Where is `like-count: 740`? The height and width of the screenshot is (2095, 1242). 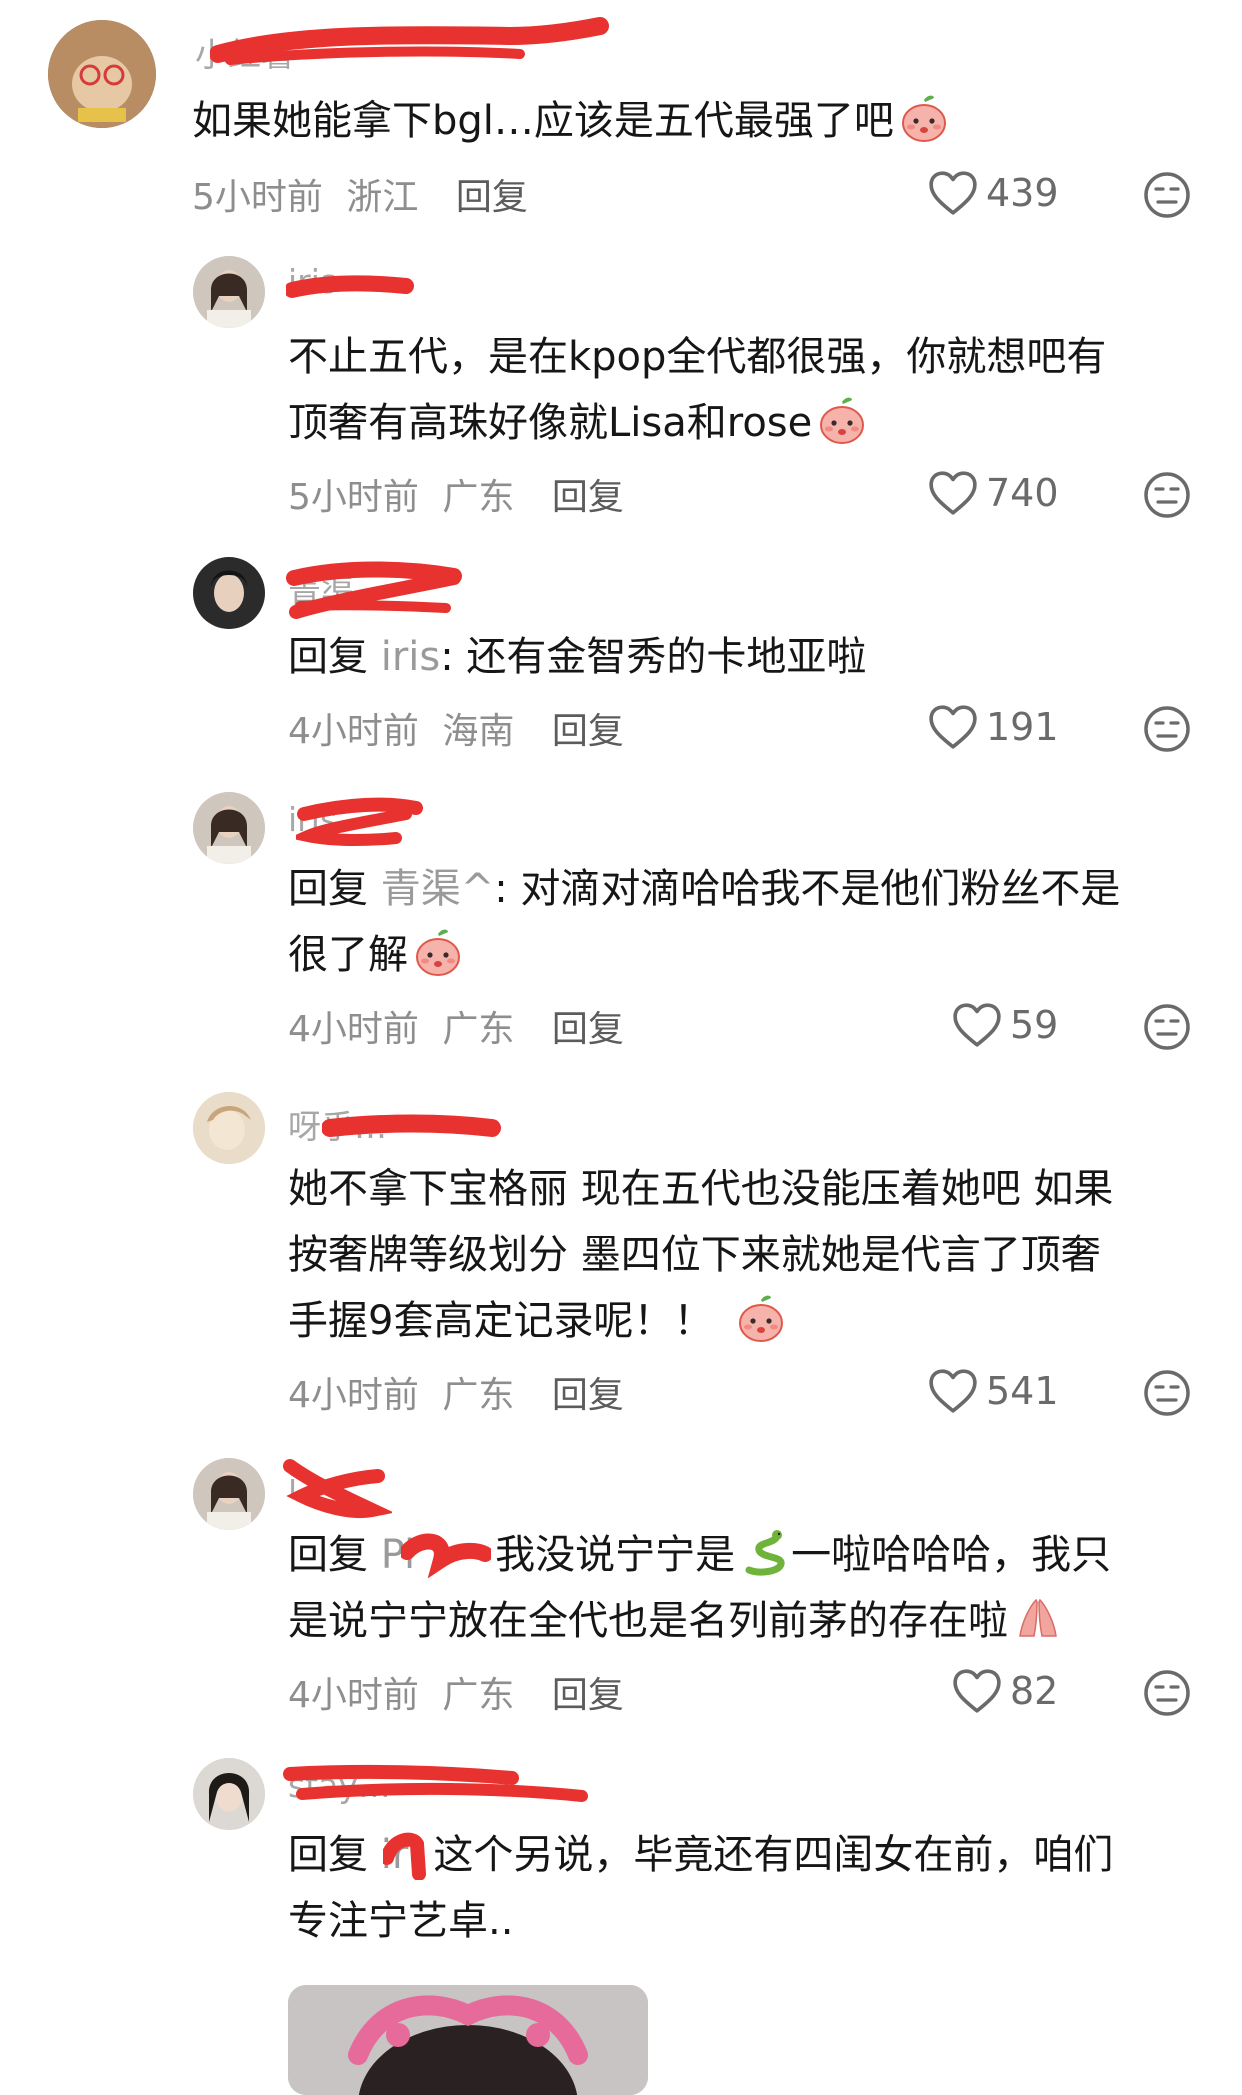
like-count: 740 is located at coordinates (1022, 493).